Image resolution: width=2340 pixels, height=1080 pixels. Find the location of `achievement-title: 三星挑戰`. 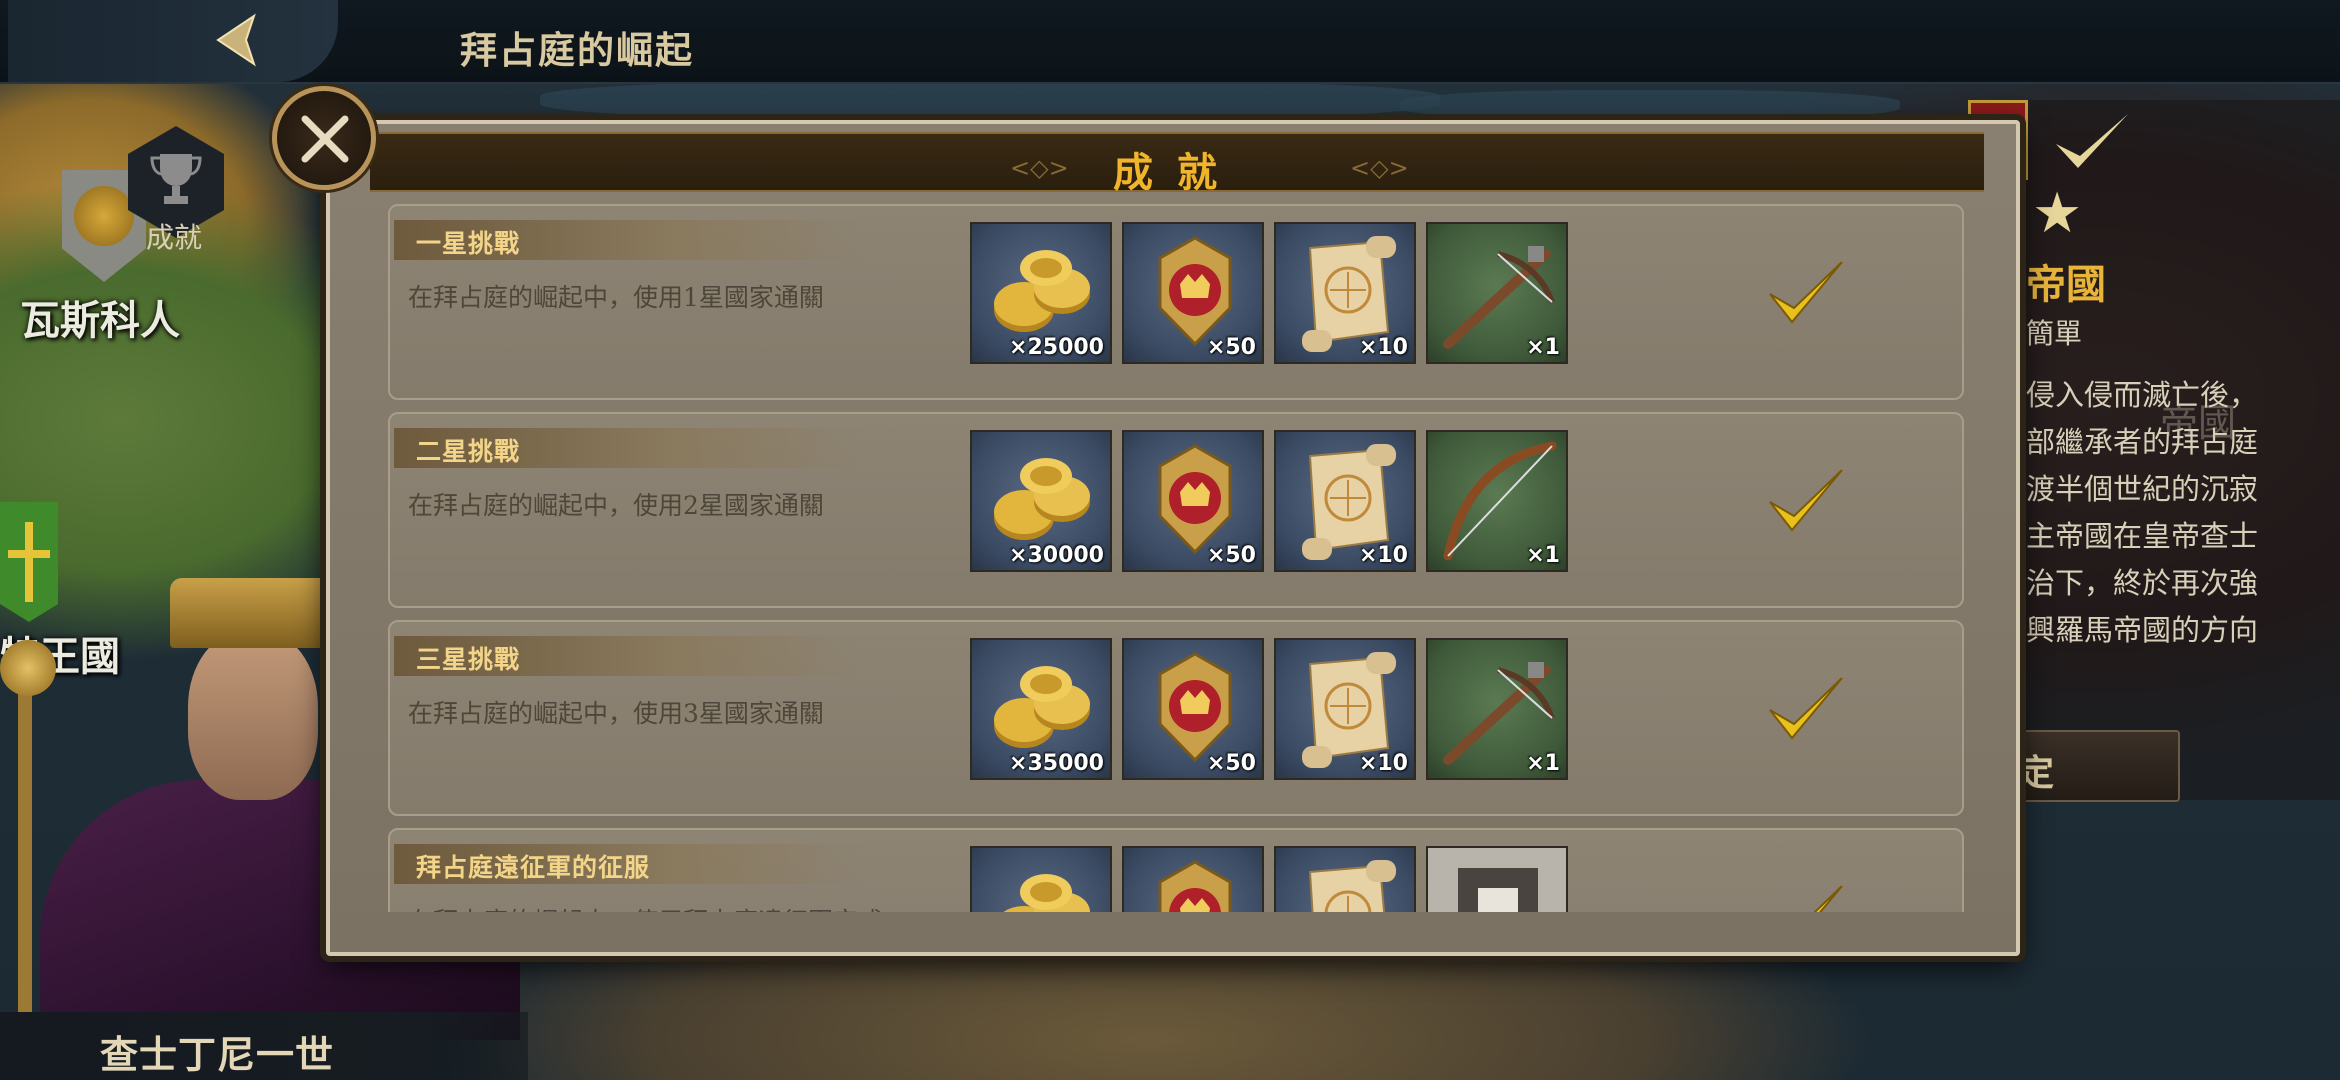

achievement-title: 三星挑戰 is located at coordinates (468, 659).